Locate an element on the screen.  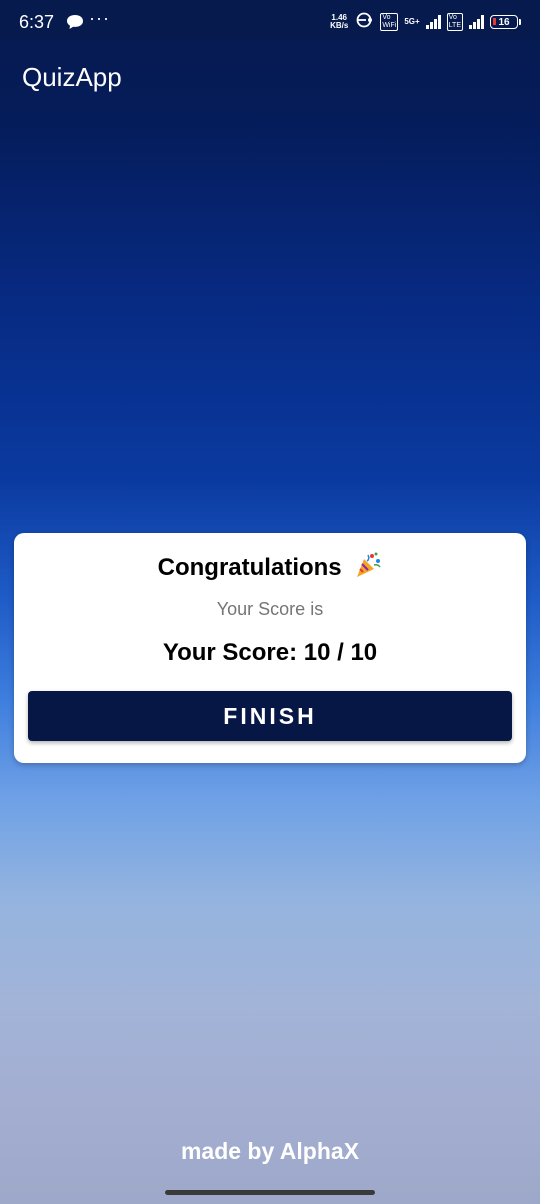
score-text: Your Score: 10 / 10 is located at coordinates (270, 652).